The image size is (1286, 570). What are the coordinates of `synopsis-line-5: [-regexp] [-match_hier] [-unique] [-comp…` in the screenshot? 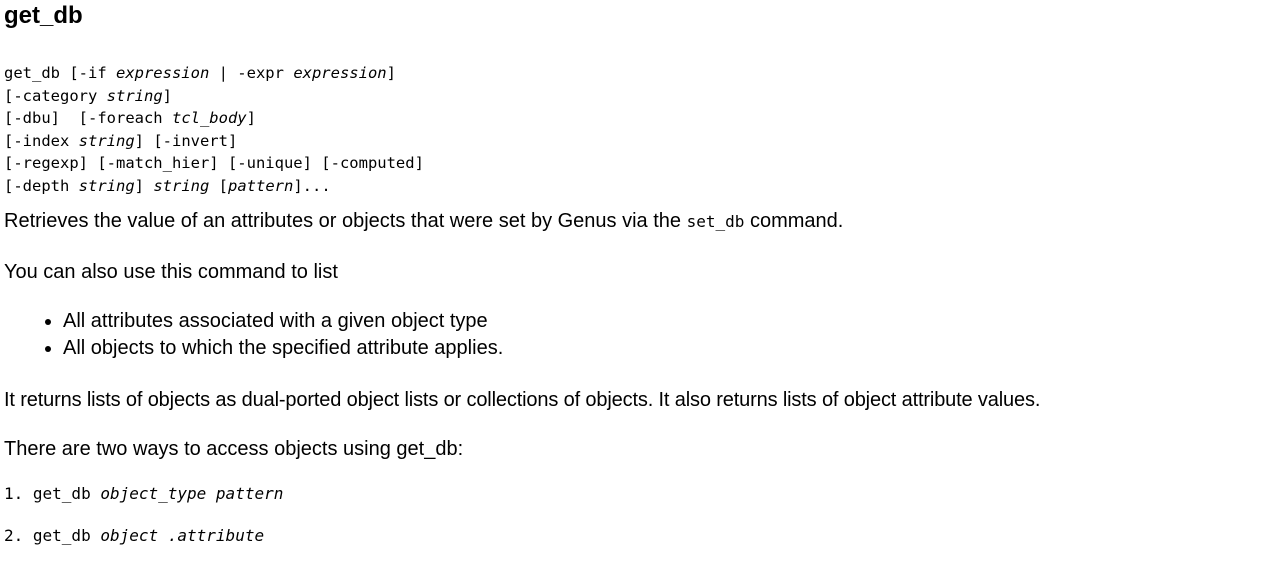 It's located at (214, 163).